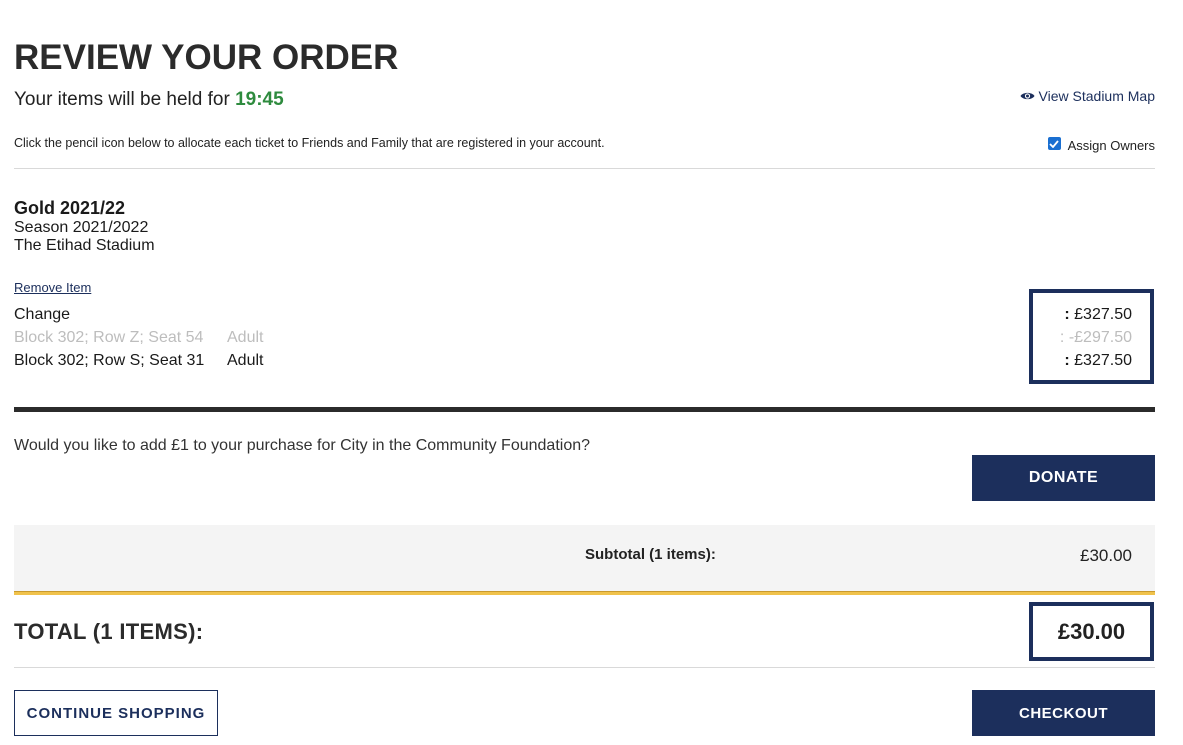  Describe the element at coordinates (1063, 478) in the screenshot. I see `donate-button: DONATE` at that location.